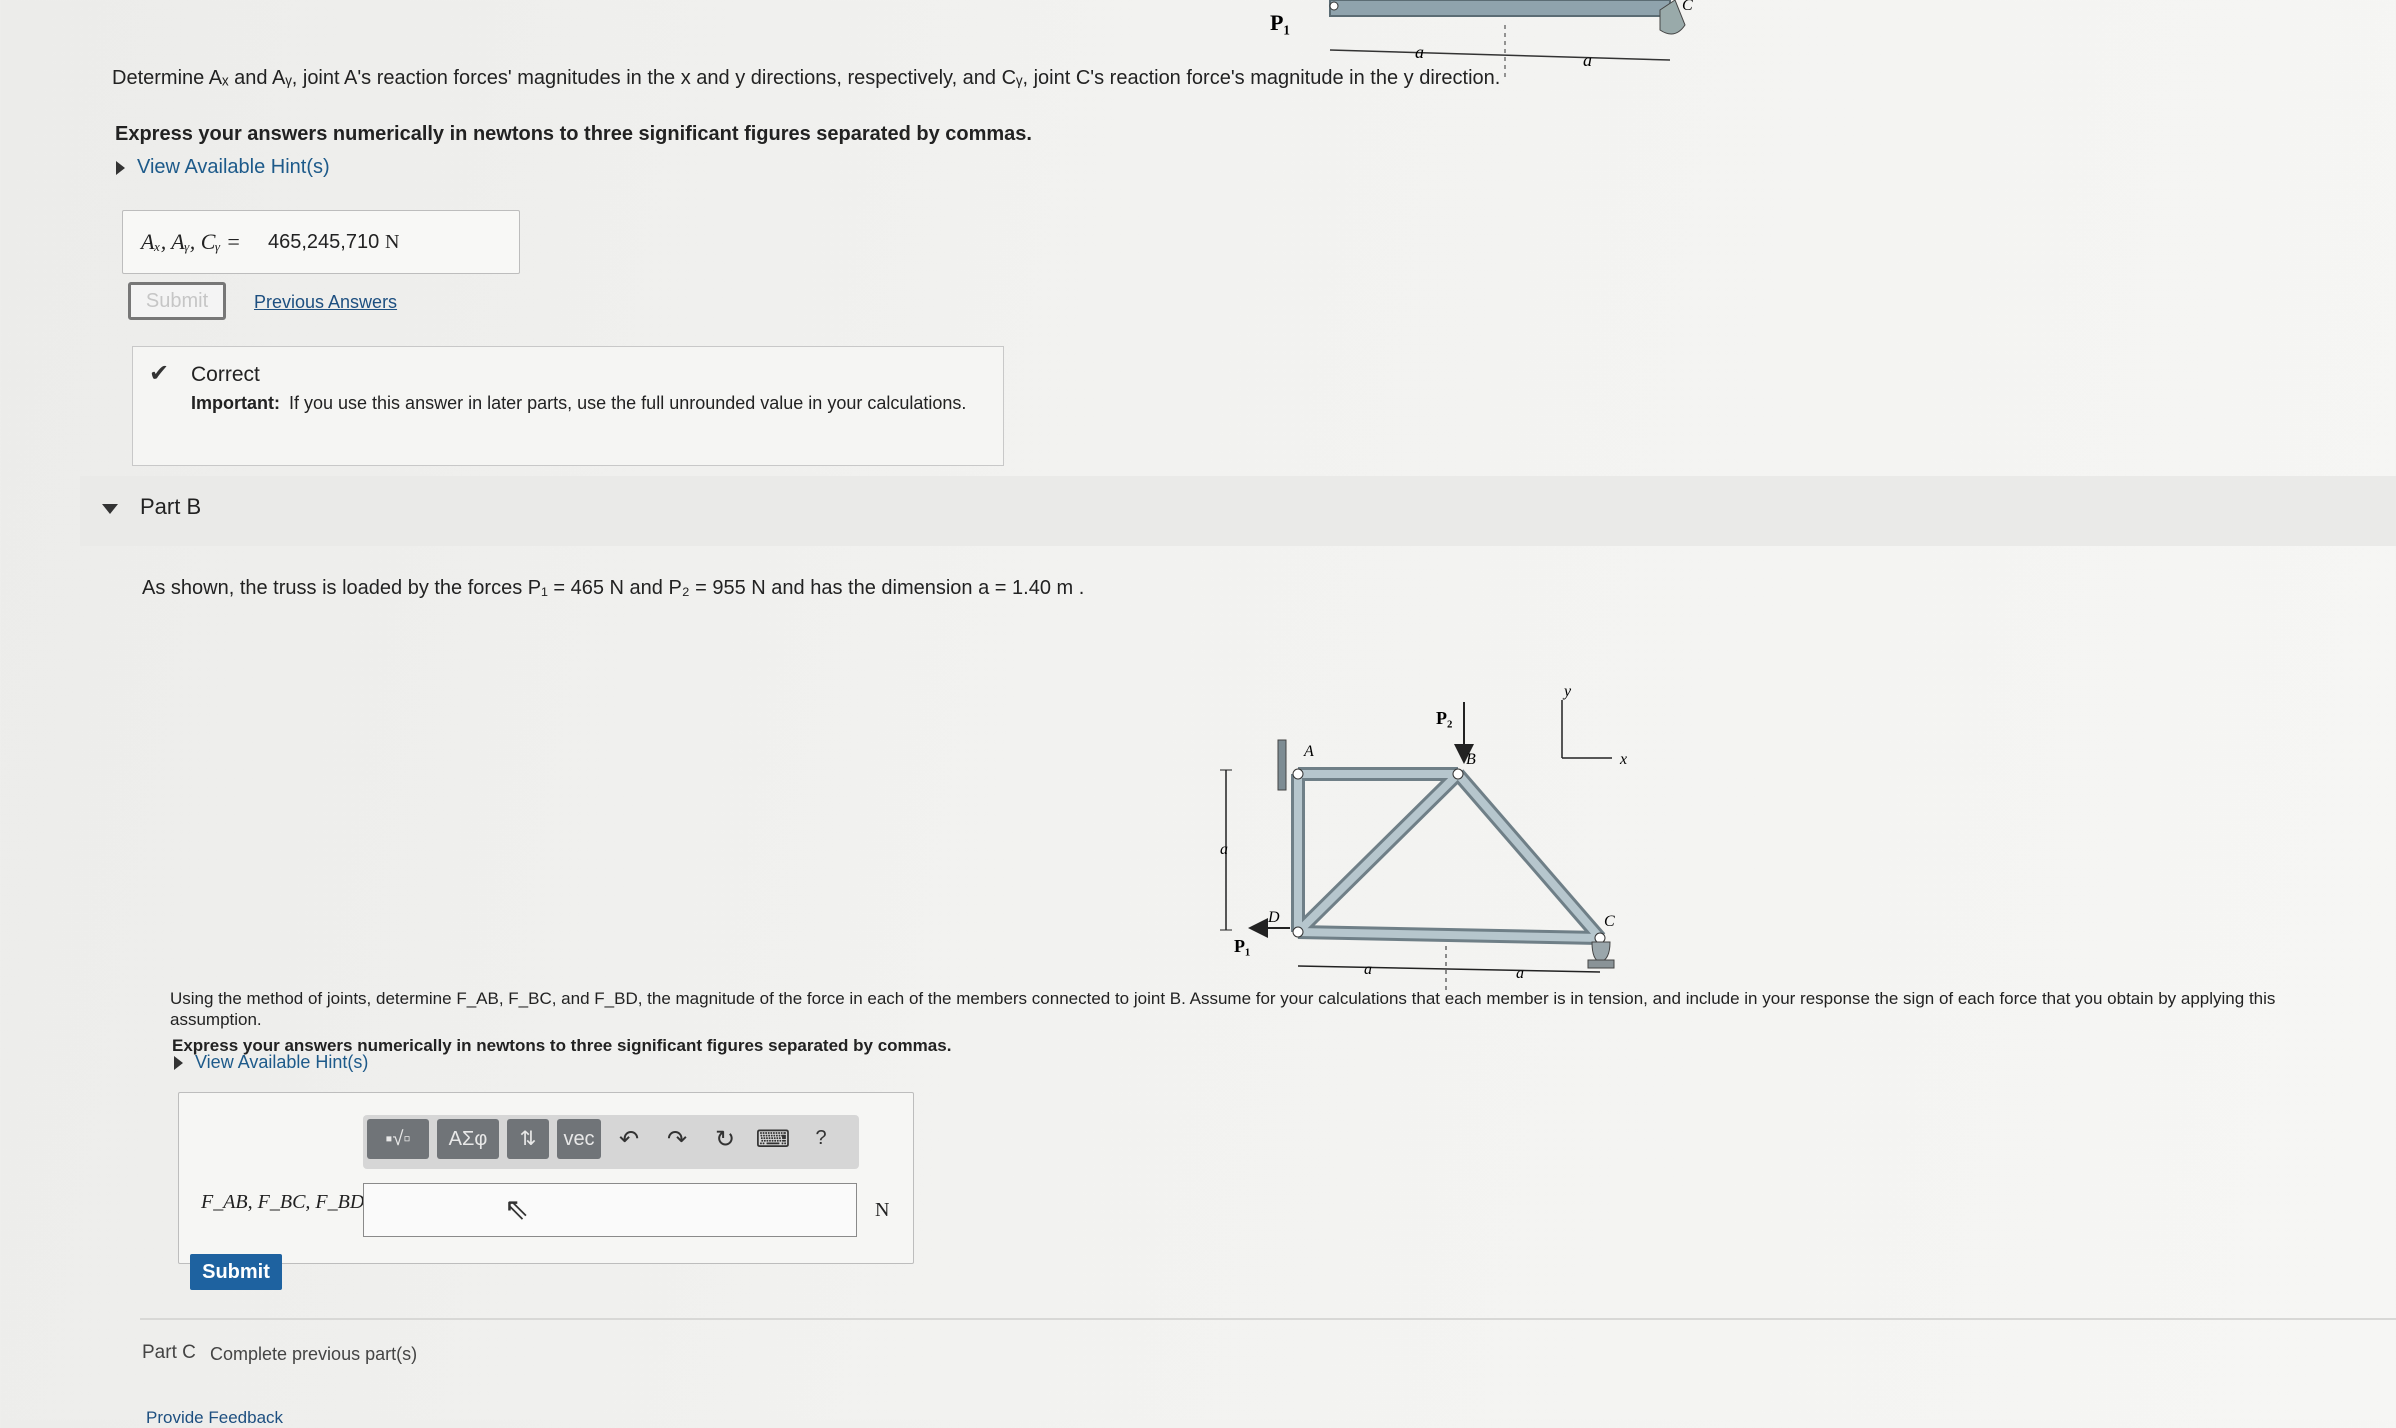  I want to click on templates-button: ▪√▫, so click(398, 1139).